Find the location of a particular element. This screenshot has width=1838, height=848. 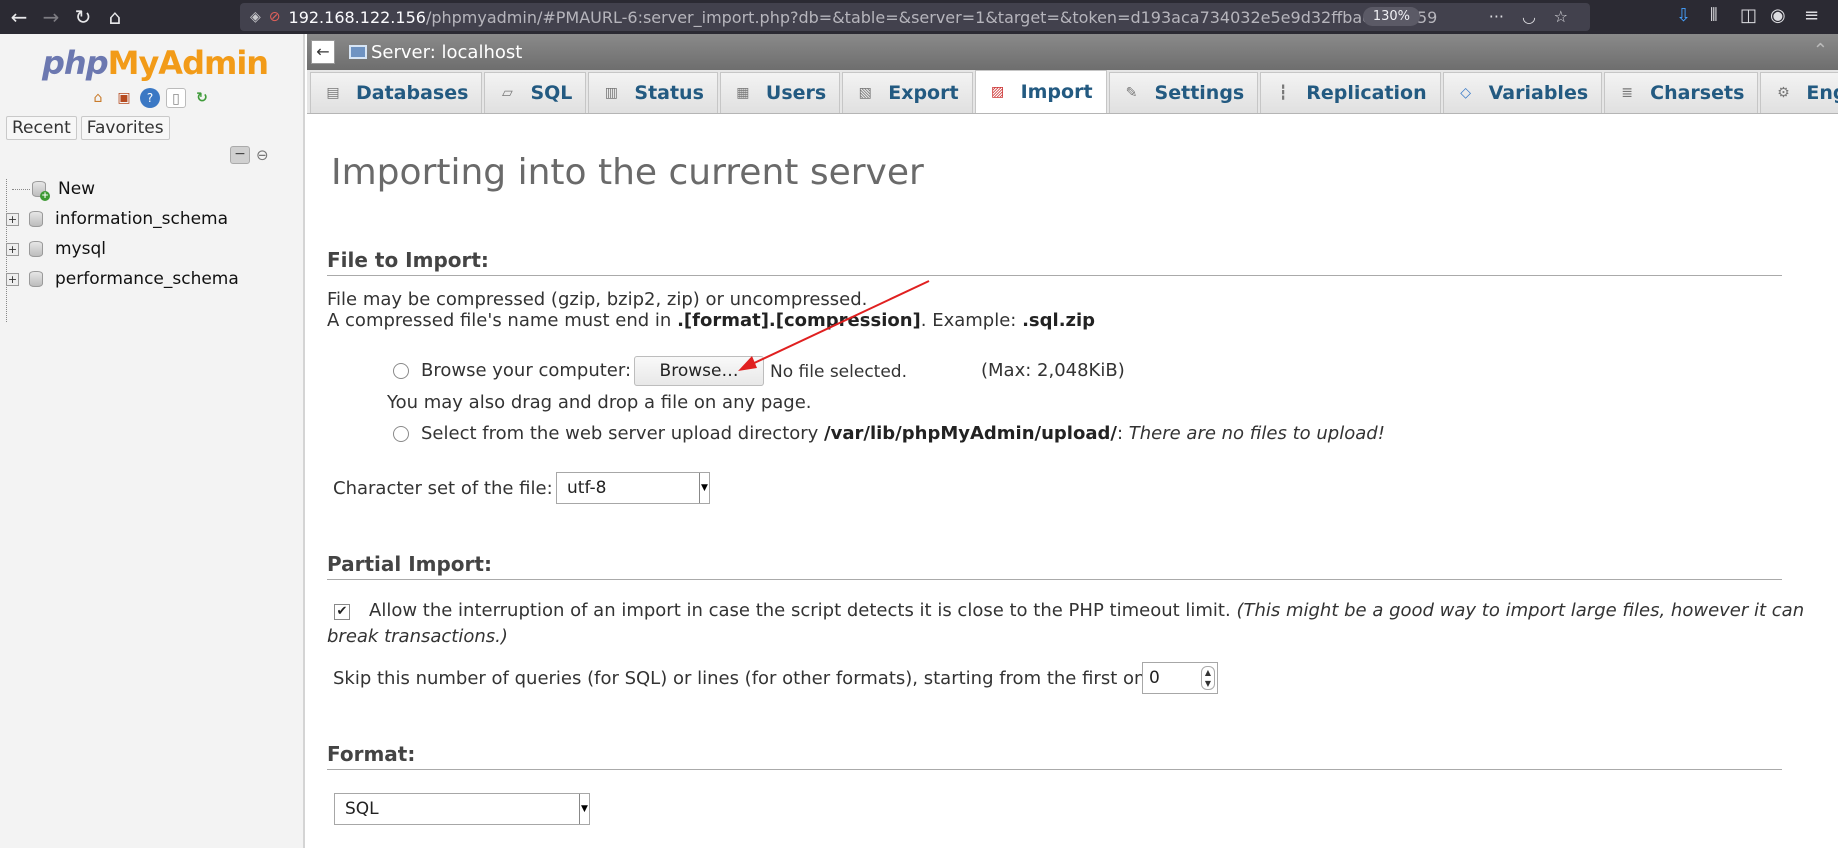

tree-item-information-schema: + information_schema is located at coordinates (151, 219).